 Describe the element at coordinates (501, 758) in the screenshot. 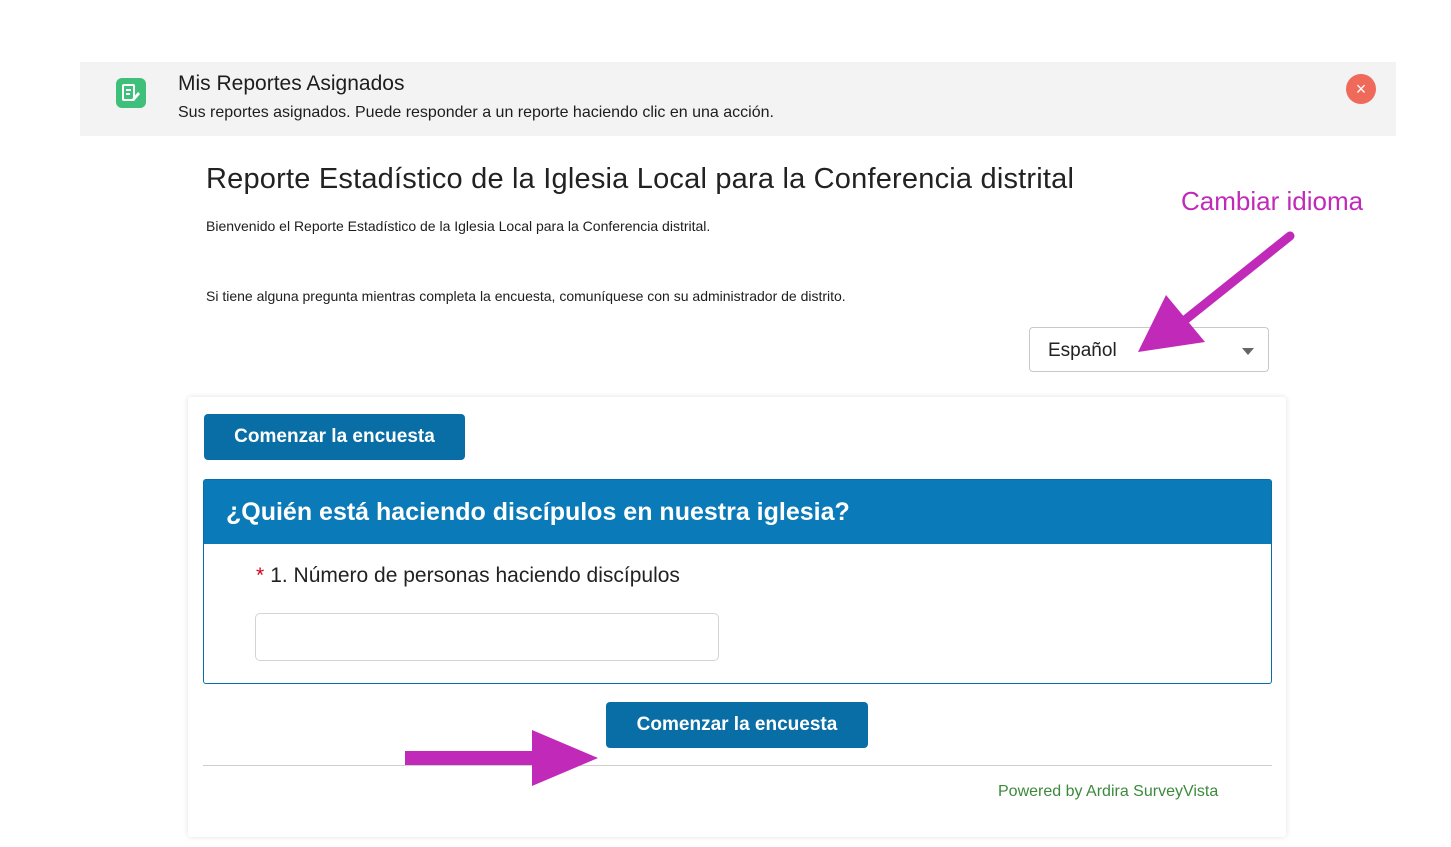

I see `arrow-to-start-button-icon` at that location.